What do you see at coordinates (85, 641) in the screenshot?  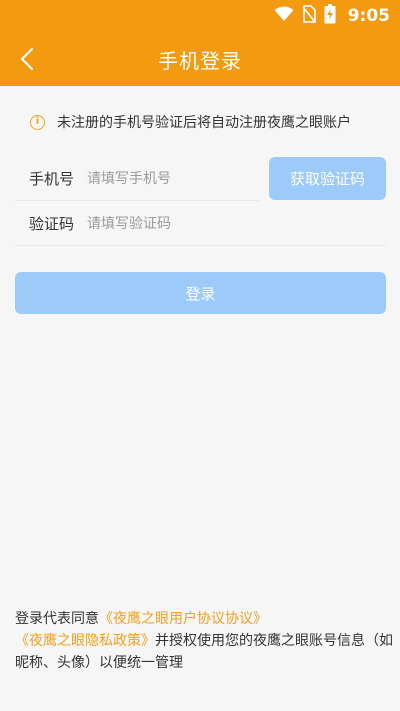 I see `privacy-policy-link: 《夜鹰之眼隐私政策》` at bounding box center [85, 641].